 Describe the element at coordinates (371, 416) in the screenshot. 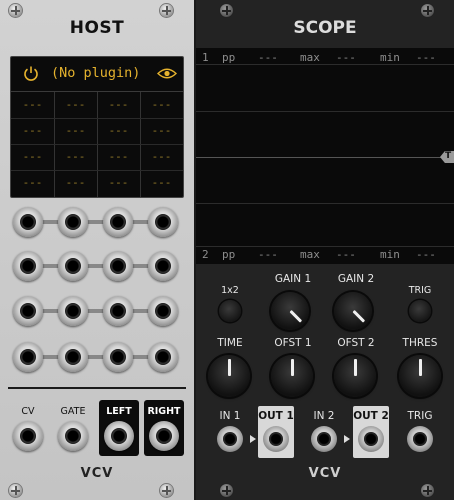

I see `out2-label: OUT 2` at that location.